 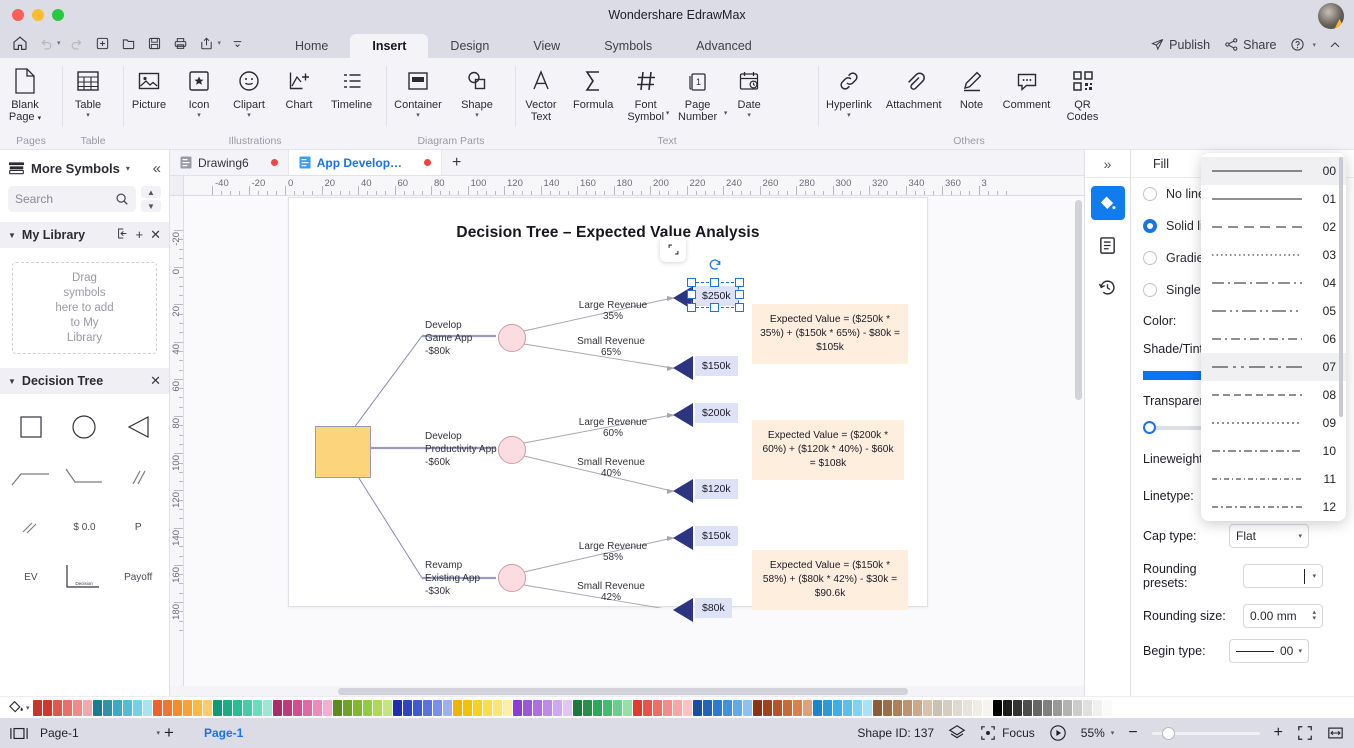 What do you see at coordinates (31, 527) in the screenshot?
I see `symbol-double-slash-small` at bounding box center [31, 527].